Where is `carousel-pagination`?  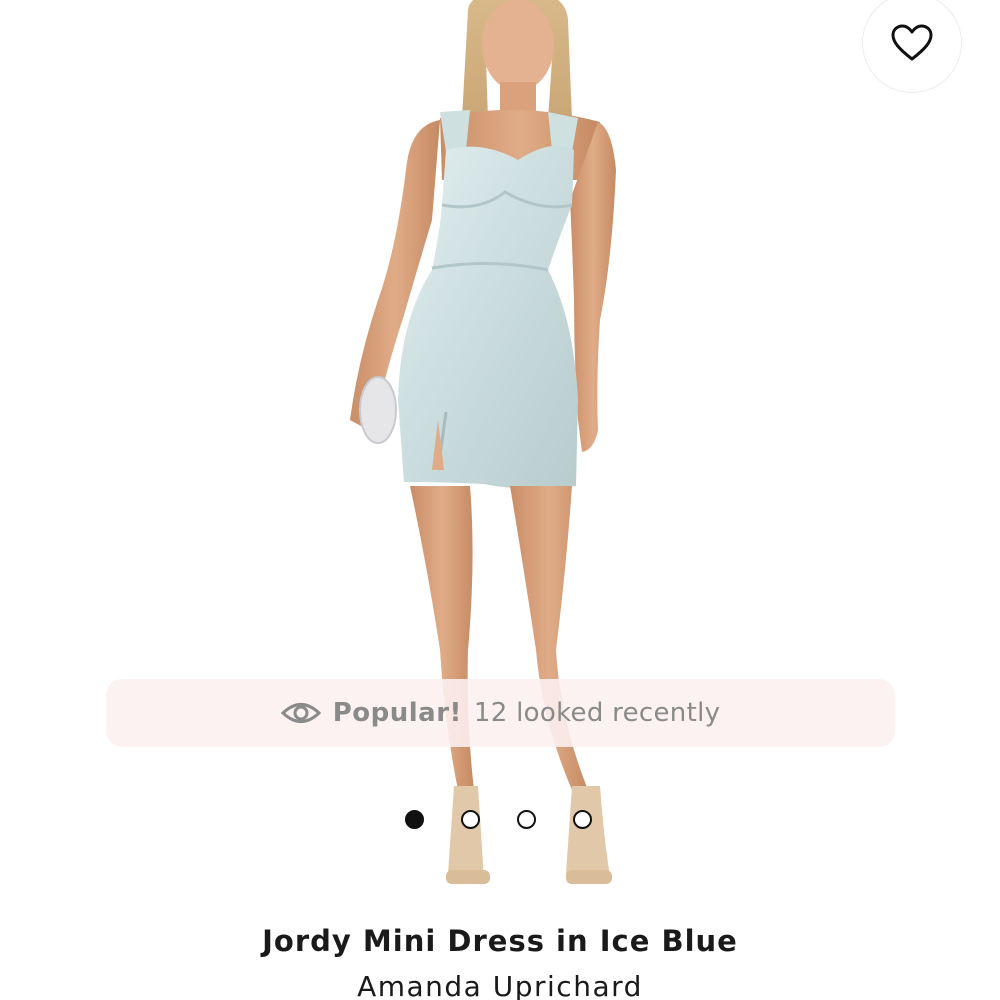
carousel-pagination is located at coordinates (498, 819).